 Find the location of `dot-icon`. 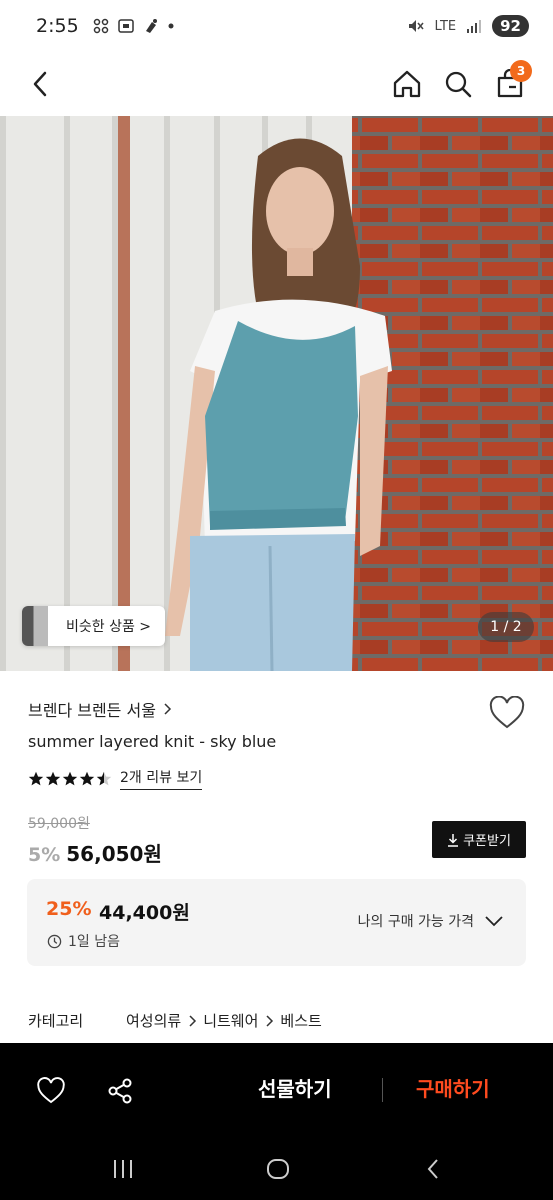

dot-icon is located at coordinates (171, 26).